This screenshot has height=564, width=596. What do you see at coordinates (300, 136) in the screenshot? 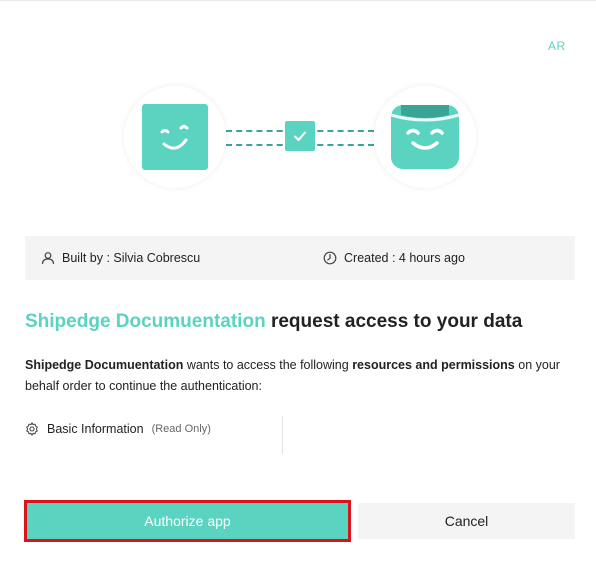
I see `check-icon` at bounding box center [300, 136].